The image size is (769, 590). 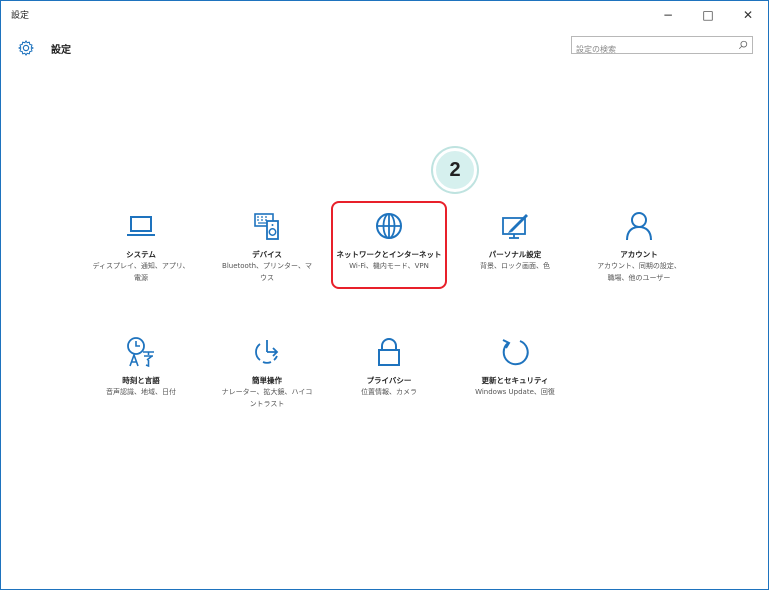 I want to click on update-icon, so click(x=515, y=352).